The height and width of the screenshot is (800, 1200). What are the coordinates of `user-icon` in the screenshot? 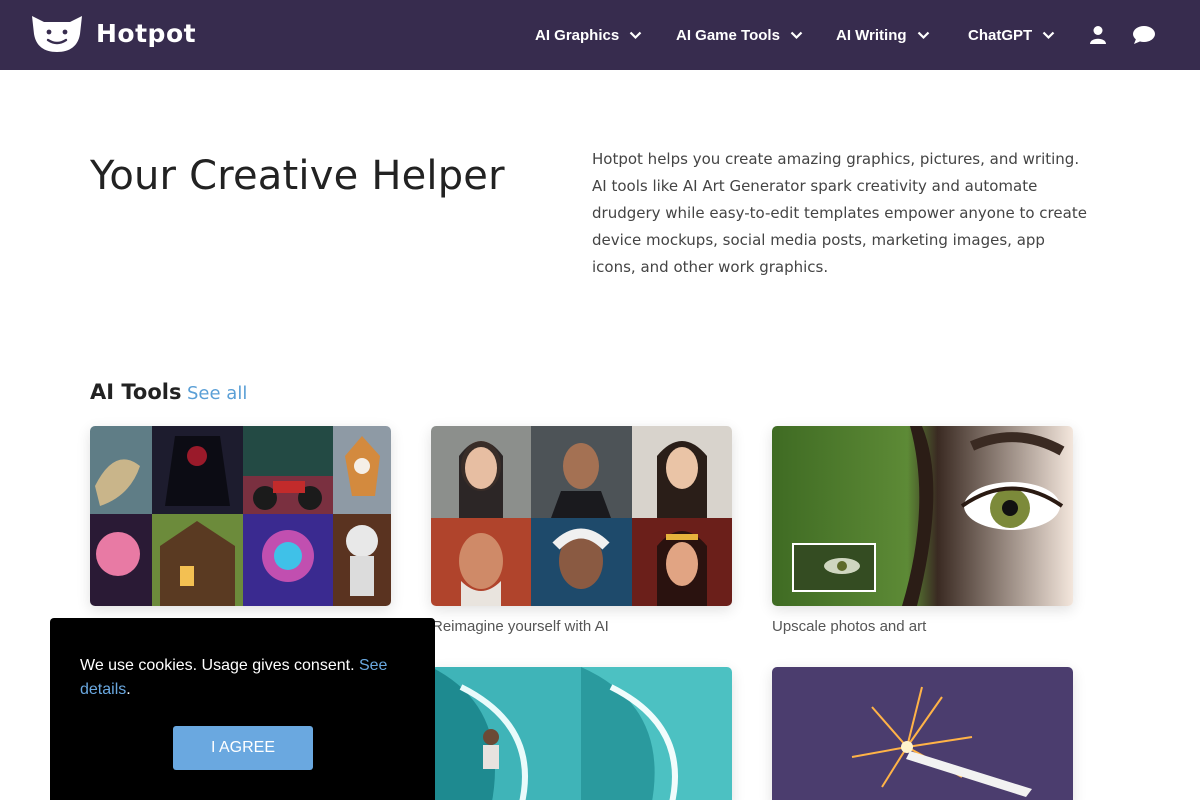 It's located at (1098, 35).